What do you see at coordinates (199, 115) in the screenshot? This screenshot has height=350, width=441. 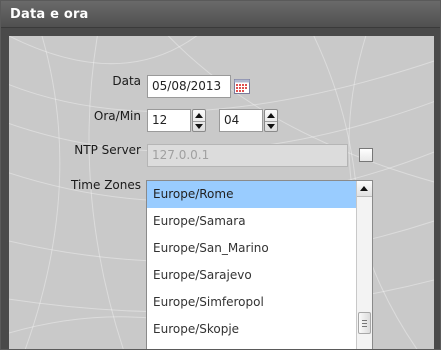 I see `hour-increment-icon` at bounding box center [199, 115].